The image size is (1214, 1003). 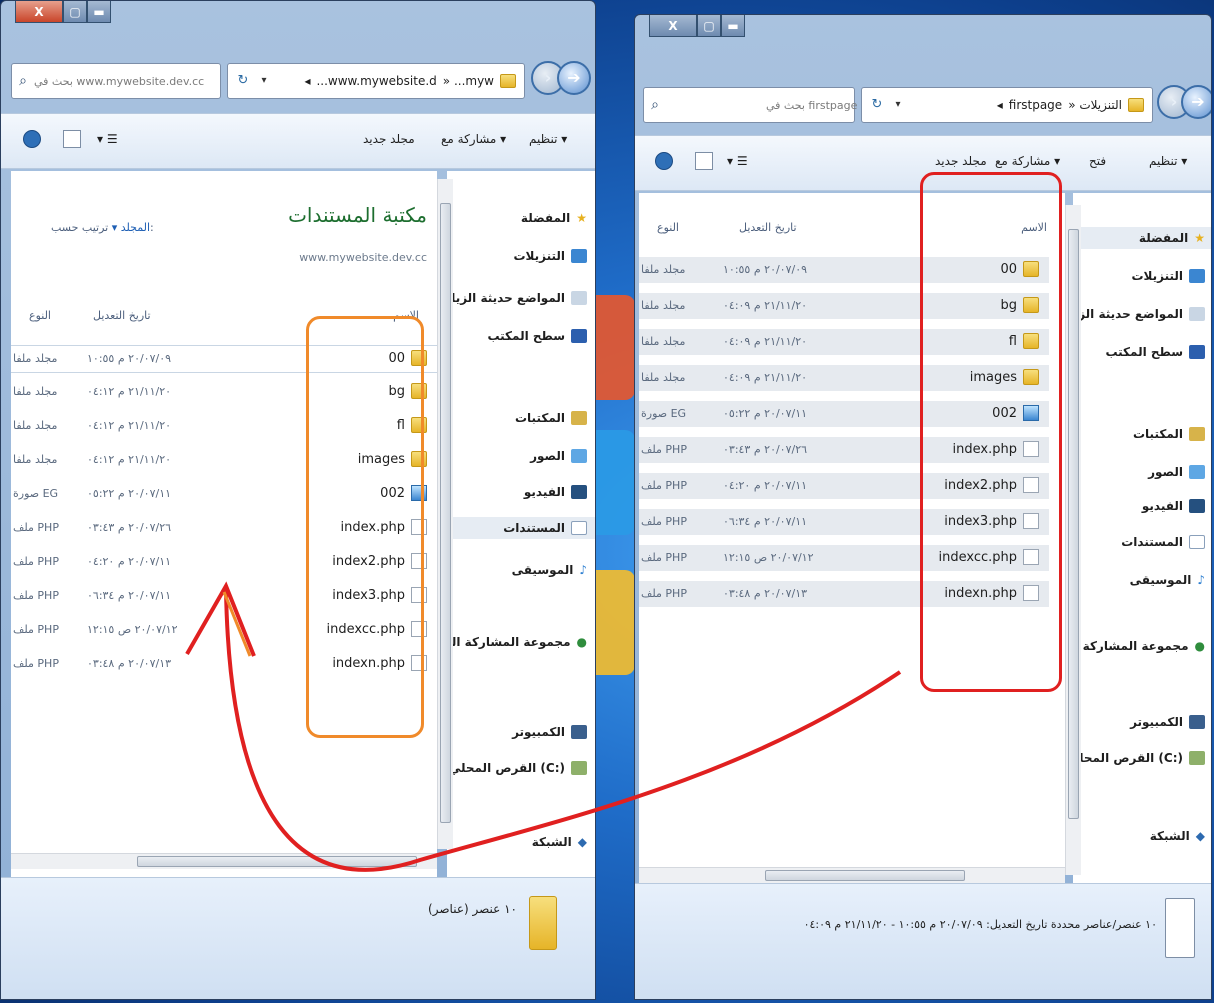 I want to click on search-icon: ⌕, so click(x=23, y=81).